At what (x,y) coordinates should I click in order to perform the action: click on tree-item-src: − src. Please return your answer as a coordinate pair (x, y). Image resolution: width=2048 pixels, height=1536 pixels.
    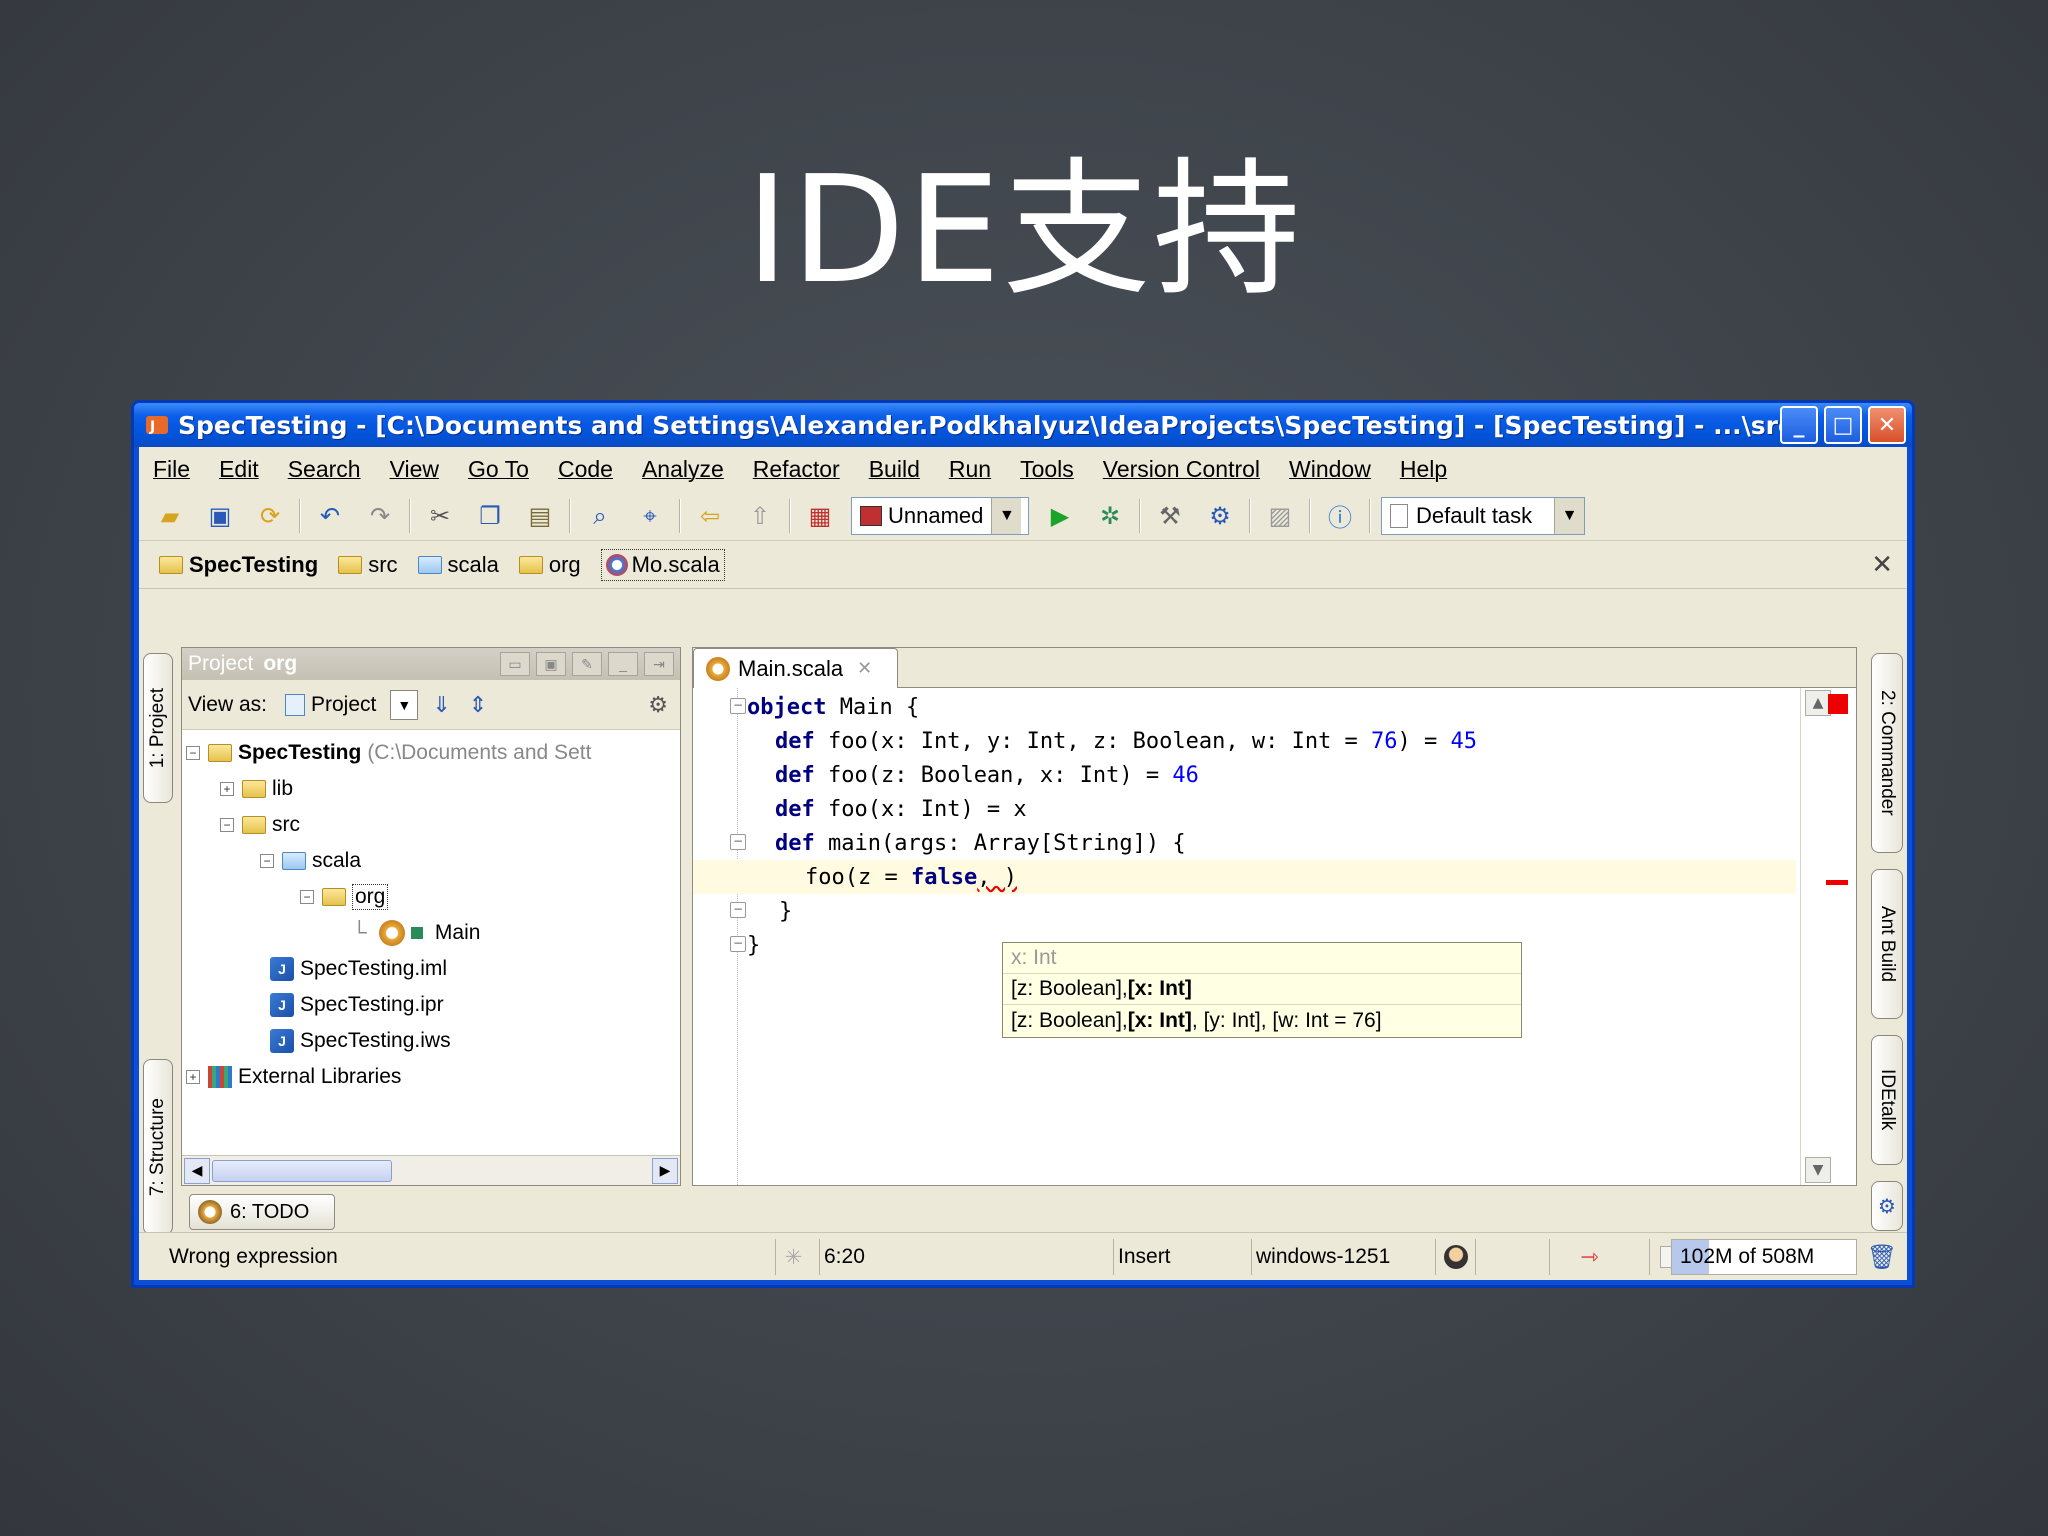
    Looking at the image, I should click on (260, 825).